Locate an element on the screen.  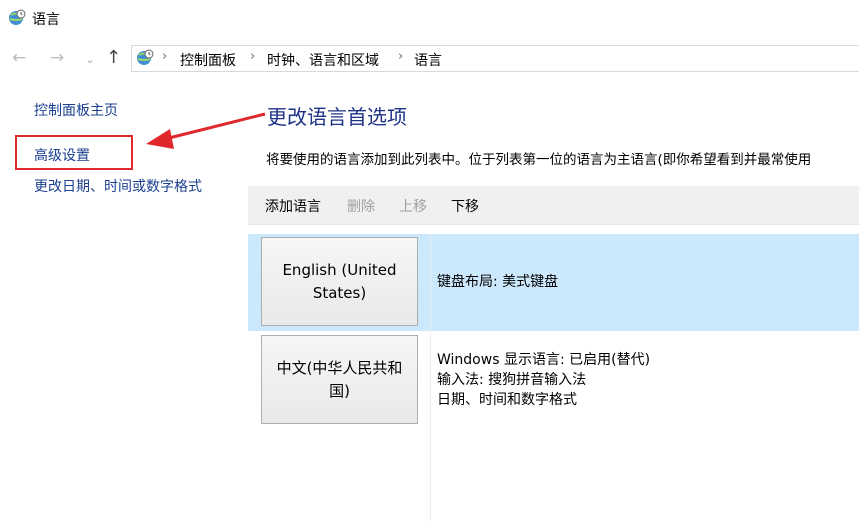
breadcrumb-item-language: 语言 is located at coordinates (428, 60).